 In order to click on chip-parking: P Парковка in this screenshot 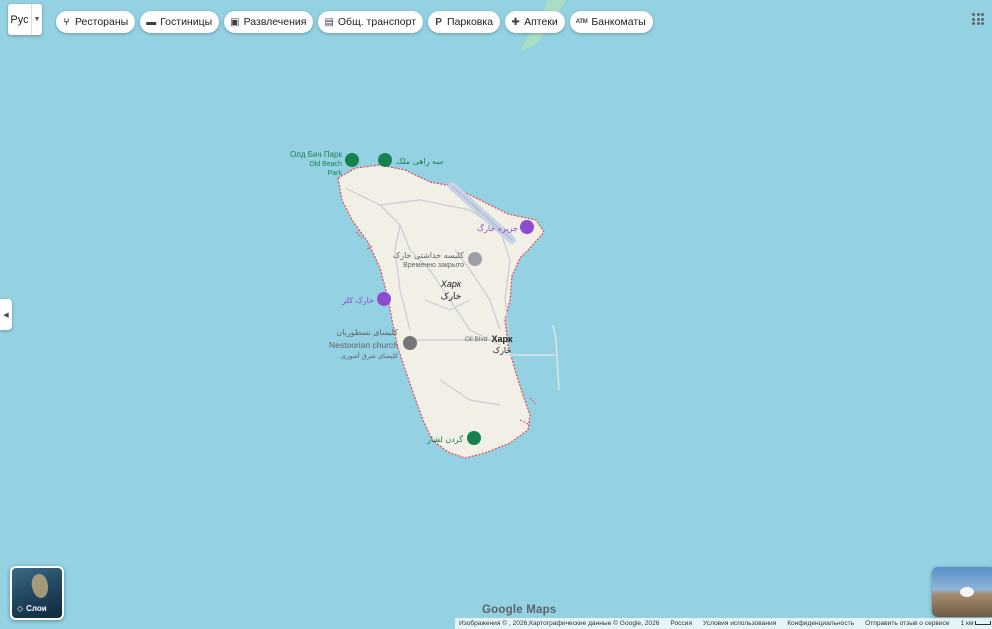, I will do `click(464, 22)`.